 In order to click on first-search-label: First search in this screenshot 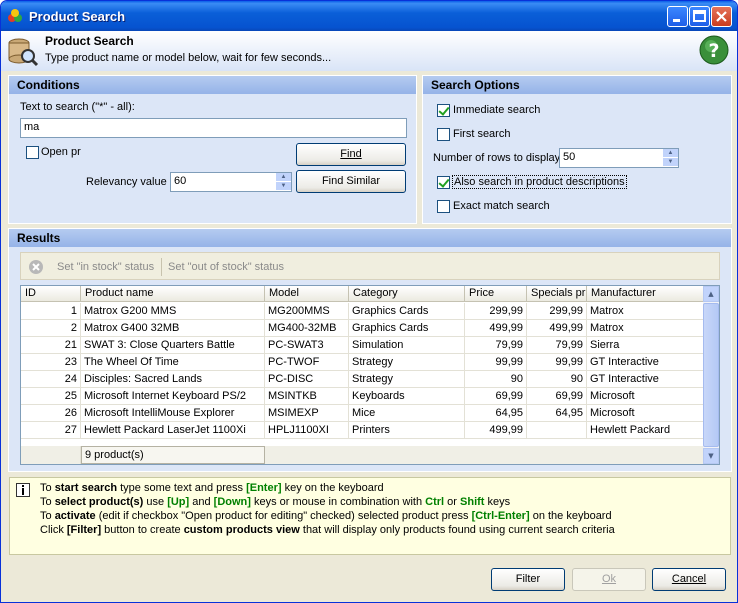, I will do `click(482, 134)`.